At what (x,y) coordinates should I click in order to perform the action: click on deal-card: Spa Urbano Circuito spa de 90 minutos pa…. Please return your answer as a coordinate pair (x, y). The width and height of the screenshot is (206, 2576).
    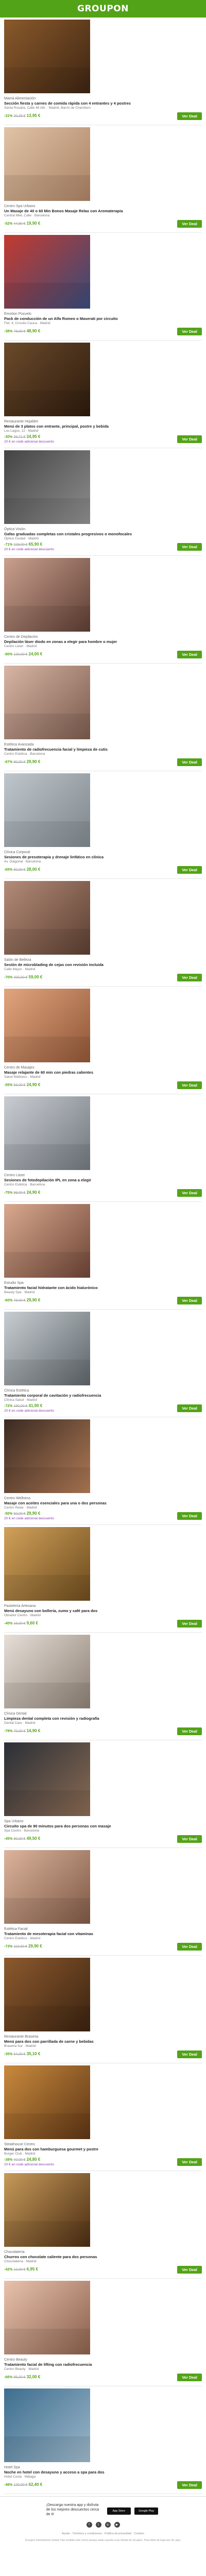
    Looking at the image, I should click on (103, 1795).